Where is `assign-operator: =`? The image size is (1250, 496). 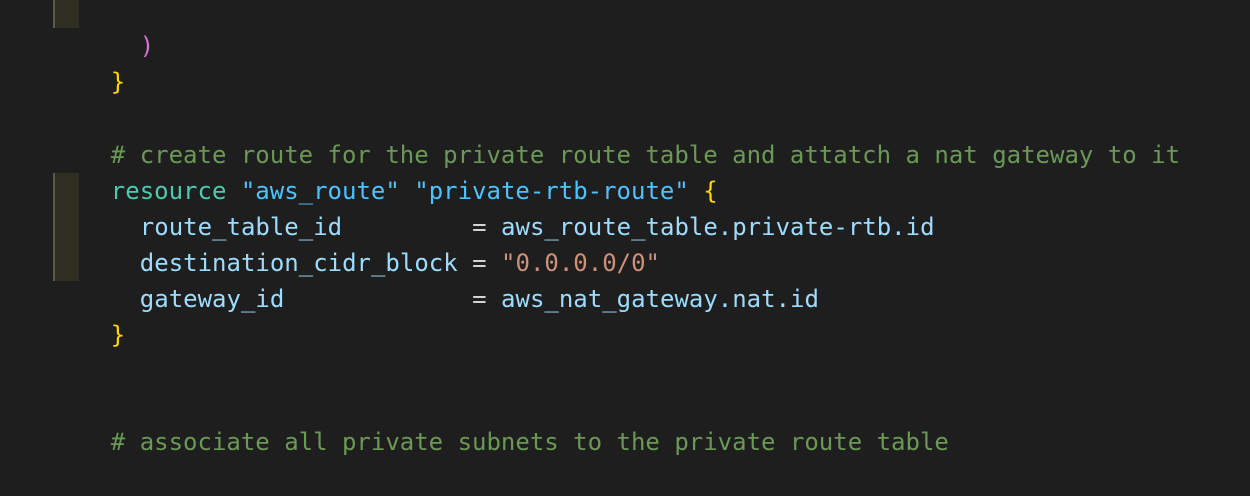 assign-operator: = is located at coordinates (479, 299).